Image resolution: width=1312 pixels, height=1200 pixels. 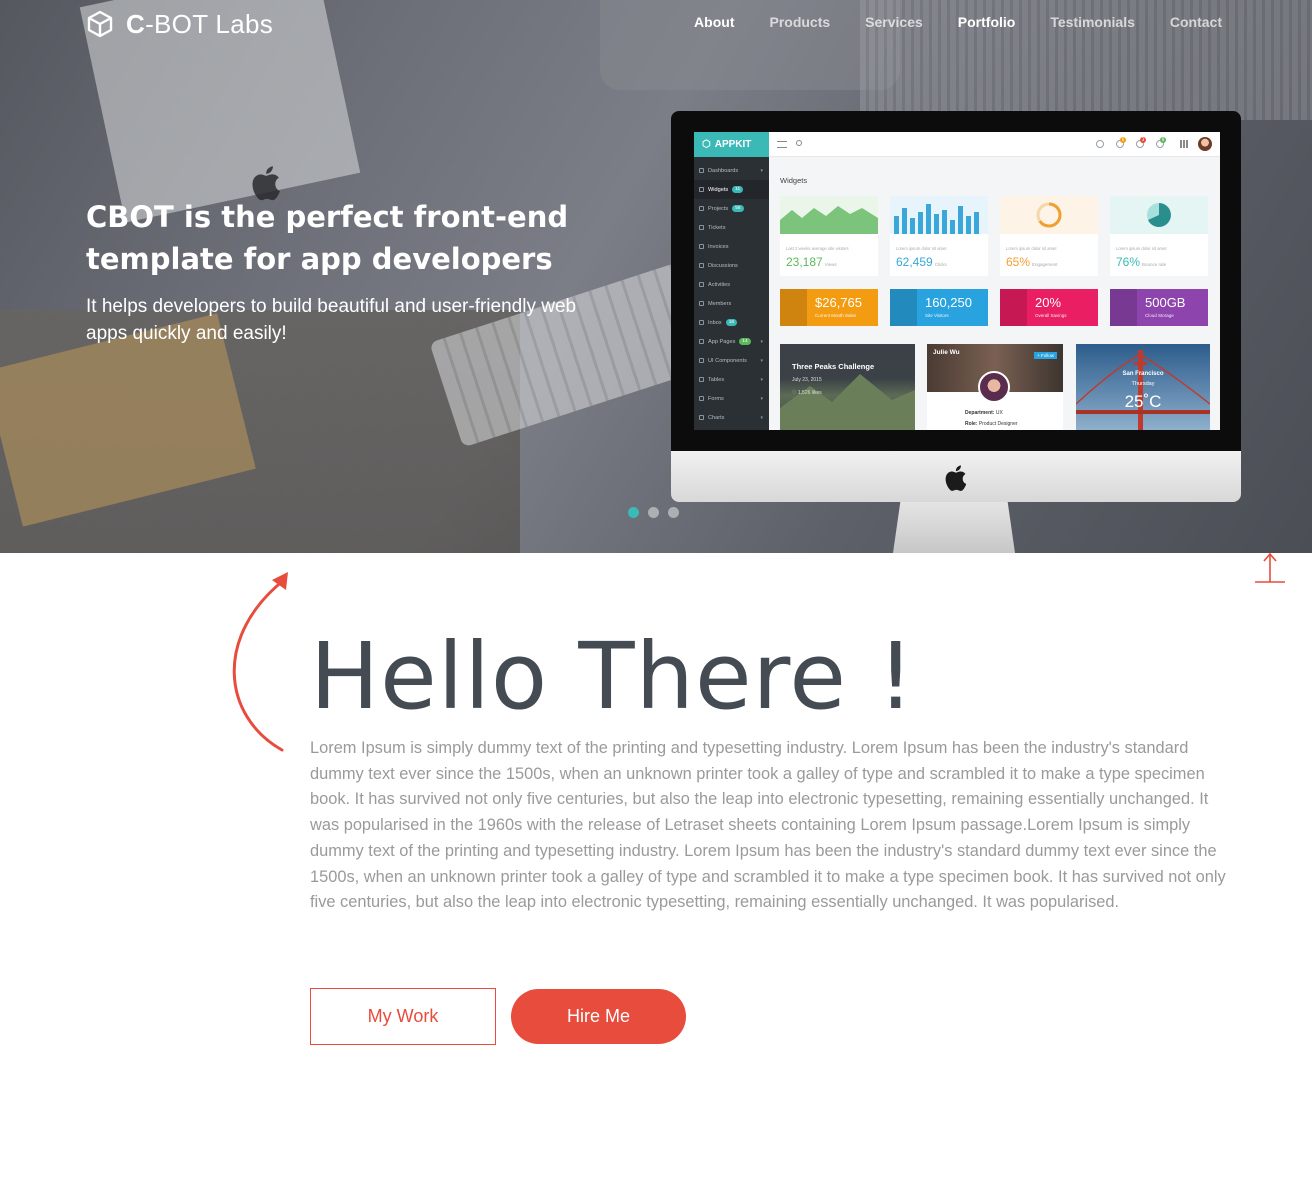 I want to click on weather-card: San Francisco Thursday 25˚C, so click(x=1143, y=387).